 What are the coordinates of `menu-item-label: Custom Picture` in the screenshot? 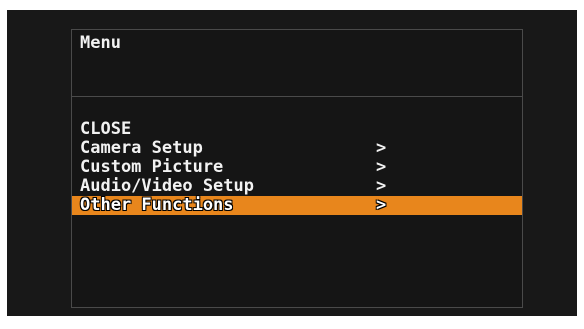 It's located at (152, 167).